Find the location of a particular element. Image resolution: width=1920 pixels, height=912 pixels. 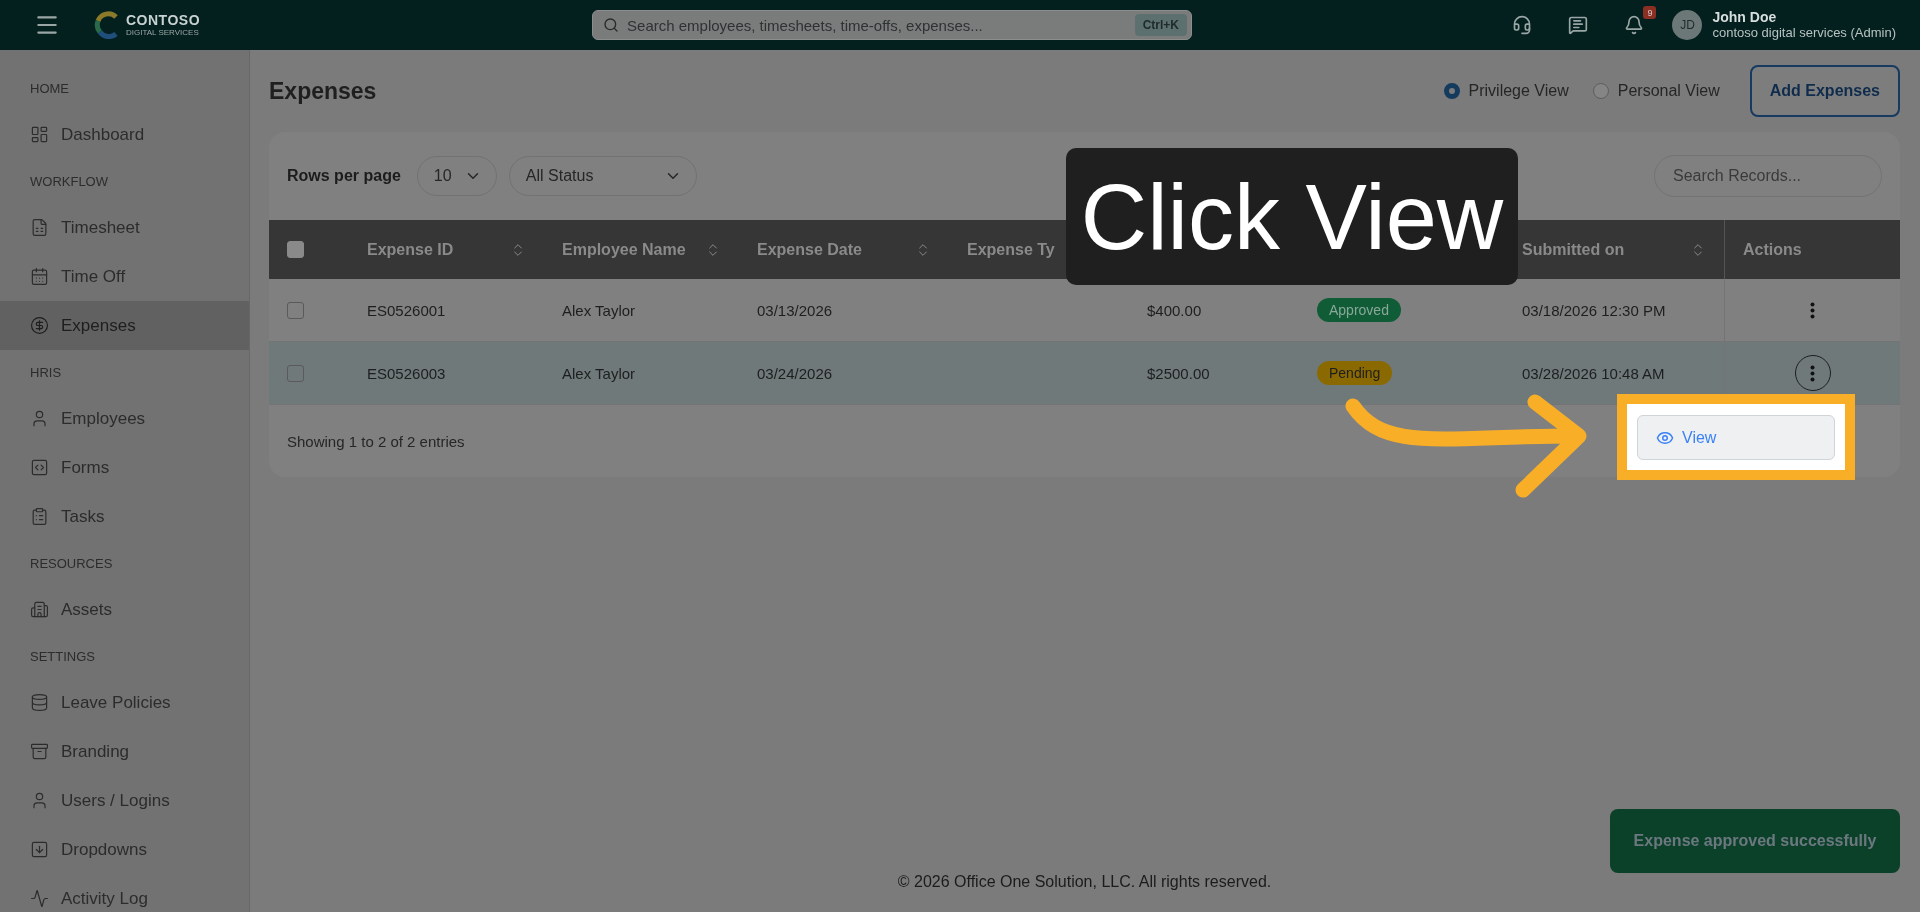

view-radio: Privilege View is located at coordinates (1506, 91).